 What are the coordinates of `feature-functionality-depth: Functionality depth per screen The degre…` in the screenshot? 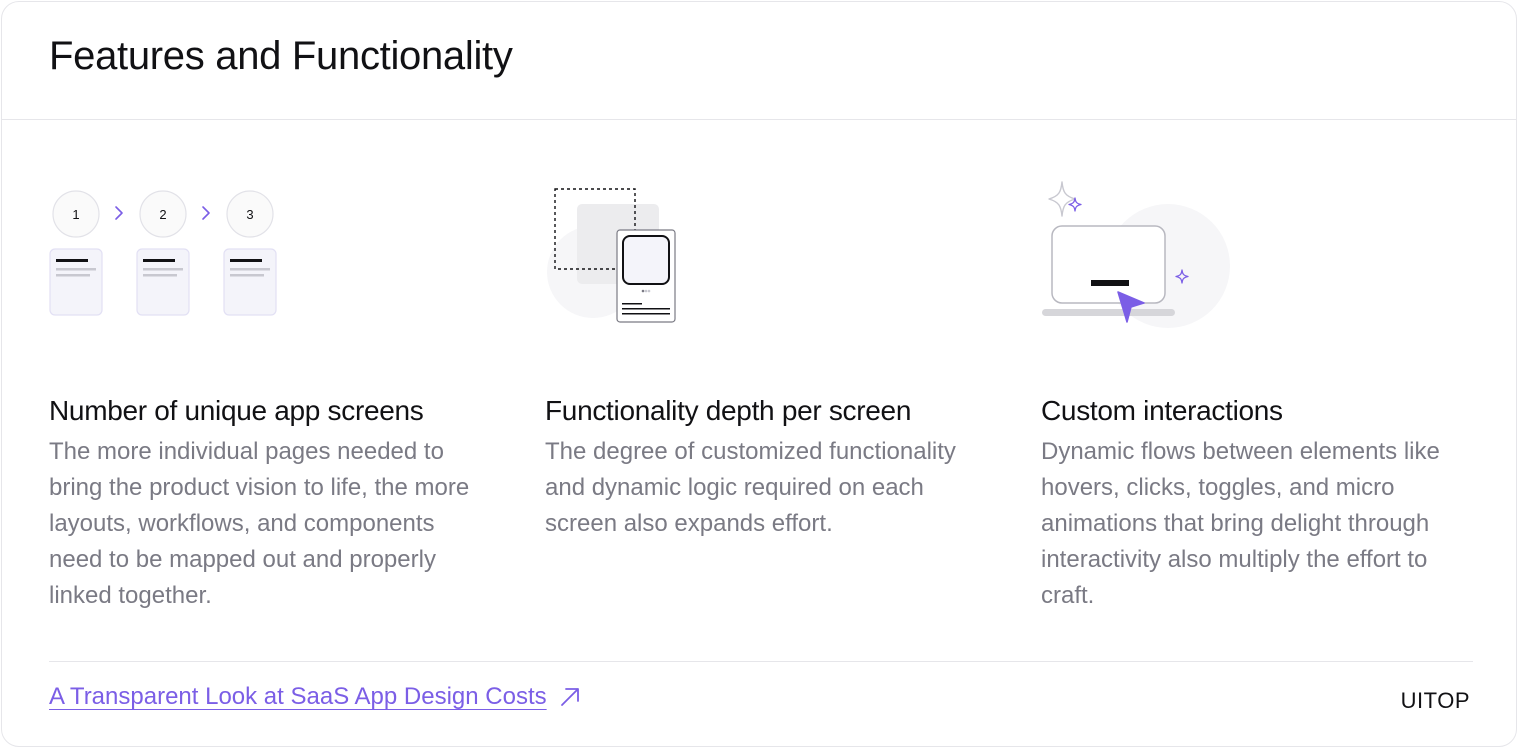 It's located at (765, 357).